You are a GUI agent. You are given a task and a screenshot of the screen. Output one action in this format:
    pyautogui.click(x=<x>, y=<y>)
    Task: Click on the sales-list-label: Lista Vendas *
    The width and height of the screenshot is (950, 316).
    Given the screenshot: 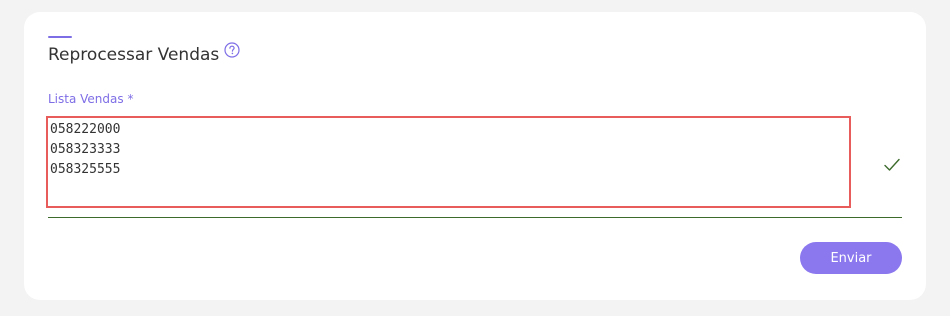 What is the action you would take?
    pyautogui.click(x=91, y=99)
    